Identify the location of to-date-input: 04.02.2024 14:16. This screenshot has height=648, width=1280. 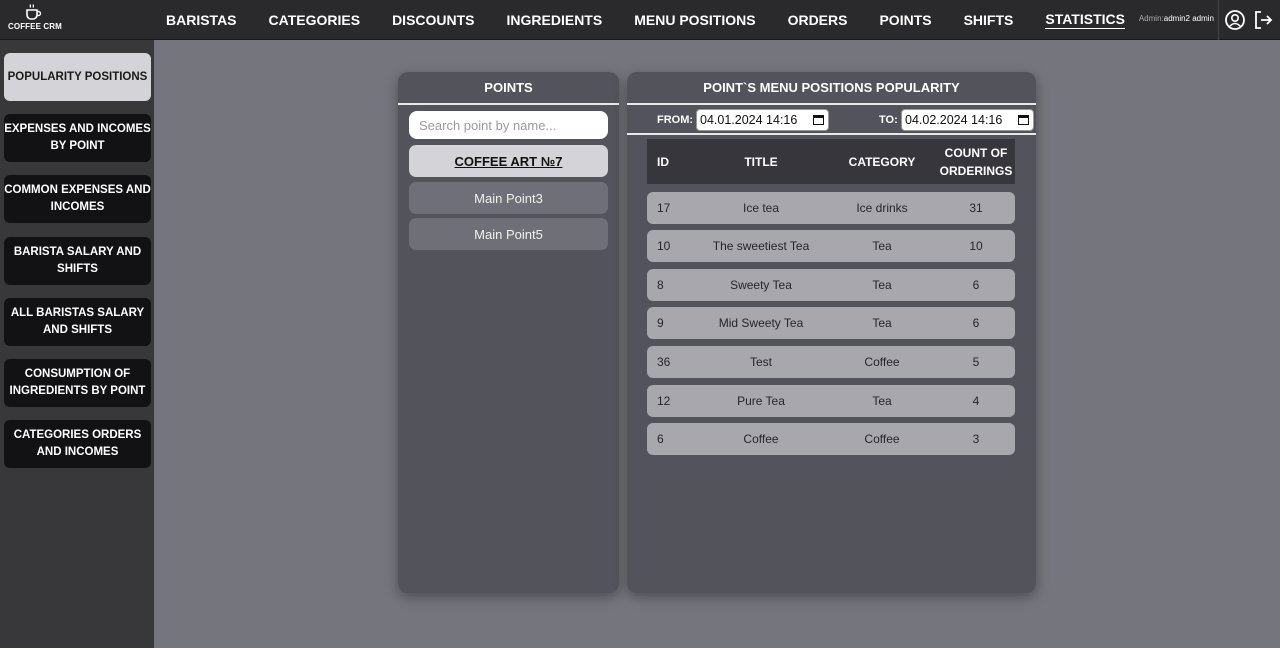
(967, 120).